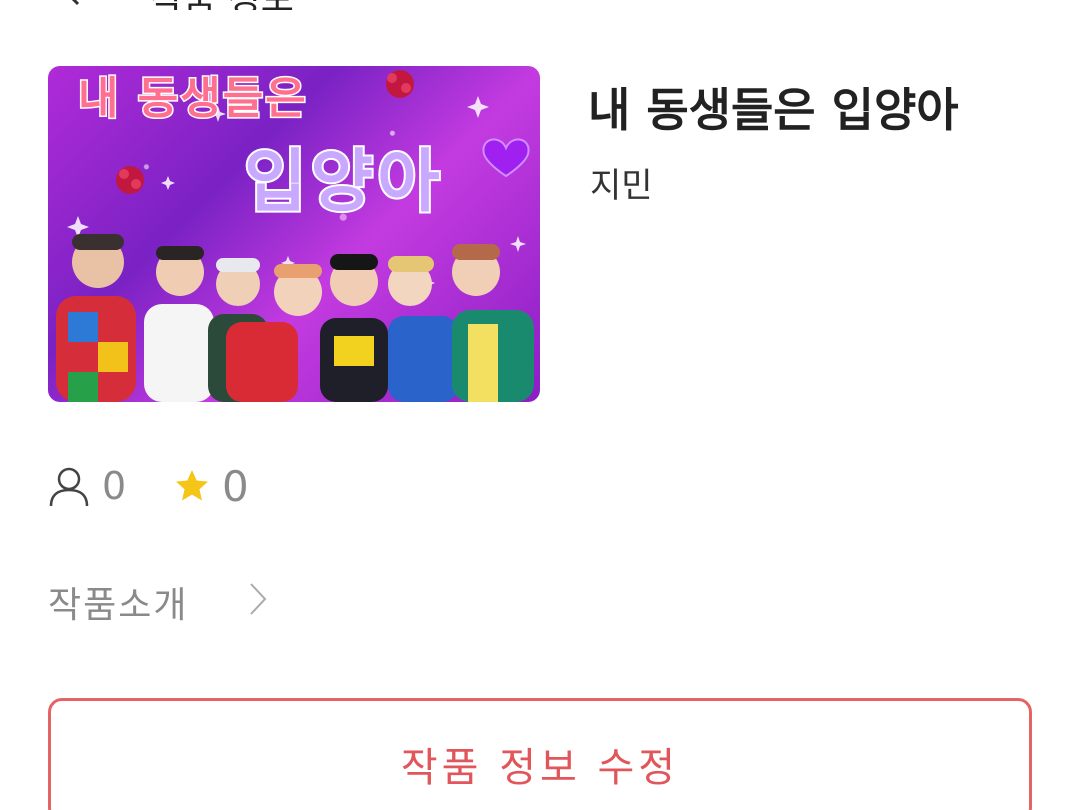 This screenshot has height=810, width=1080. I want to click on star-icon, so click(192, 485).